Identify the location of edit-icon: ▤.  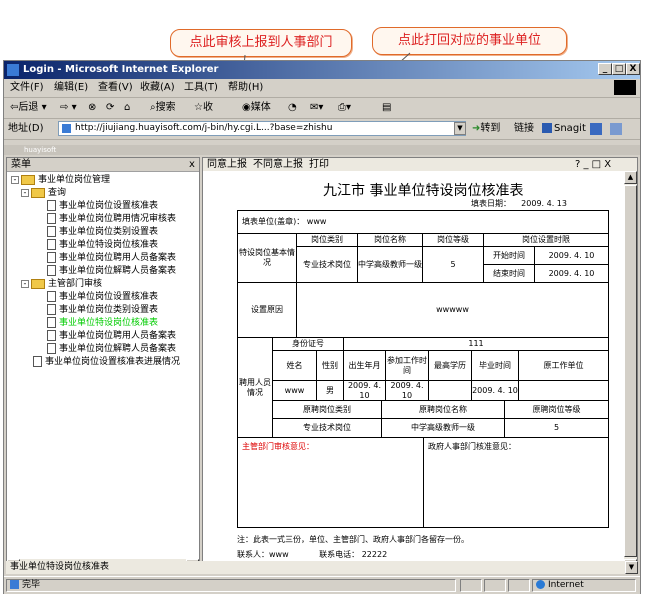
(386, 108).